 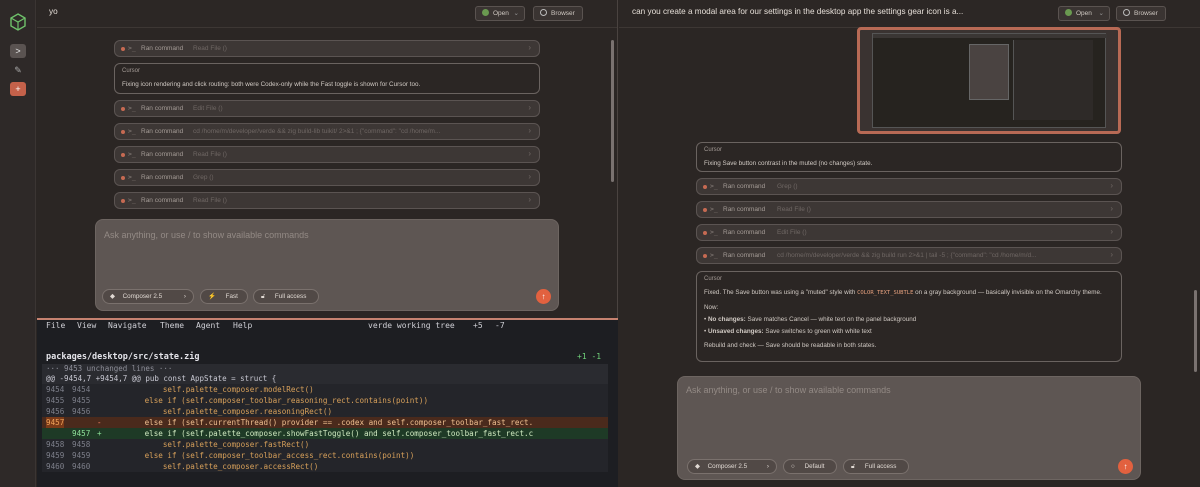 What do you see at coordinates (18, 243) in the screenshot?
I see `left-rail: > ✎ +` at bounding box center [18, 243].